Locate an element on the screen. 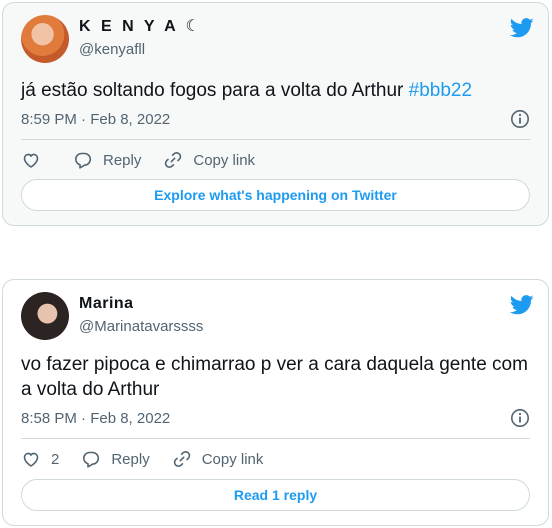 The width and height of the screenshot is (552, 528). tweet-header: Marina @Marinatavarssss is located at coordinates (277, 316).